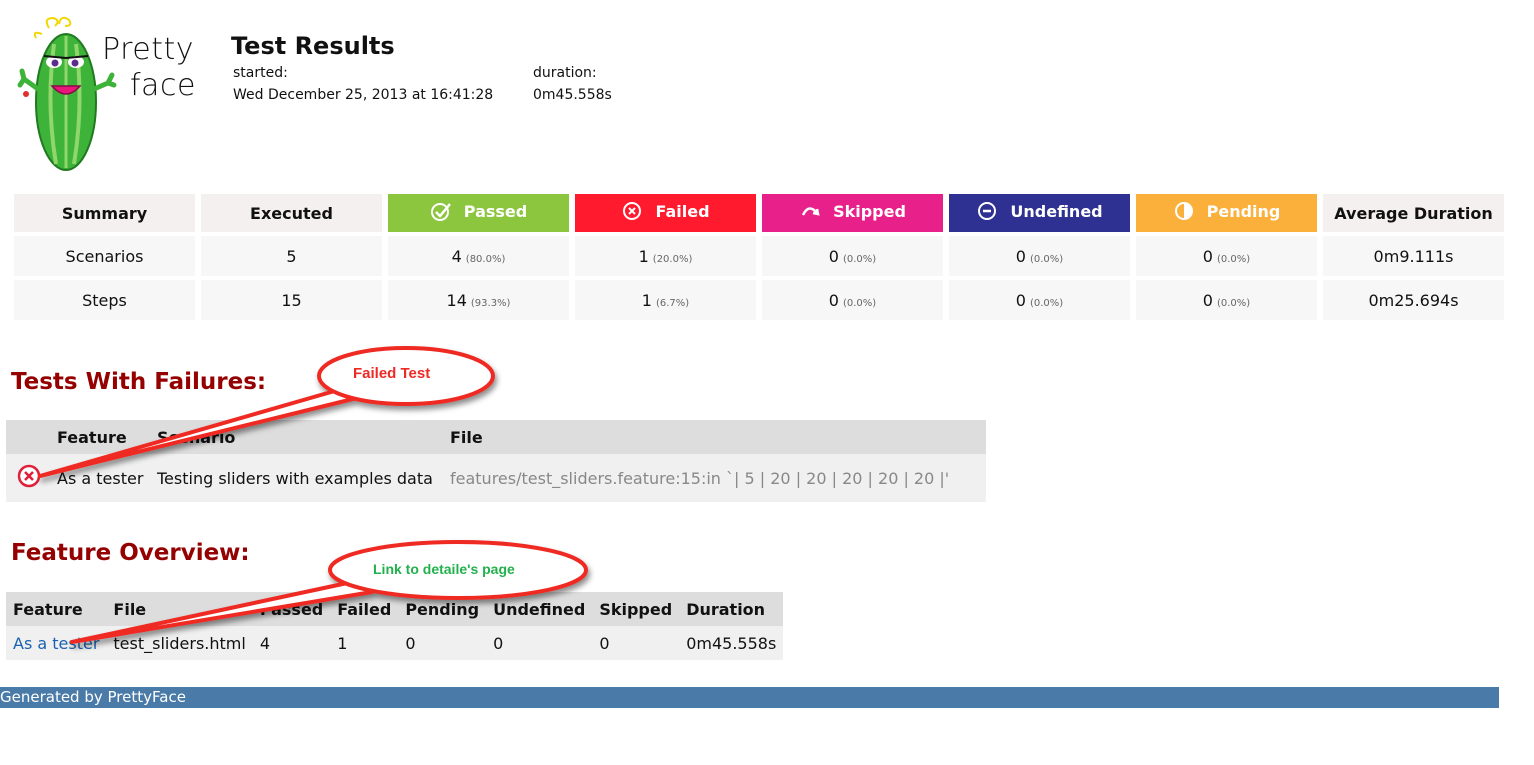 The width and height of the screenshot is (1534, 765). Describe the element at coordinates (303, 478) in the screenshot. I see `scenario-cell: Testing sliders with examples data` at that location.